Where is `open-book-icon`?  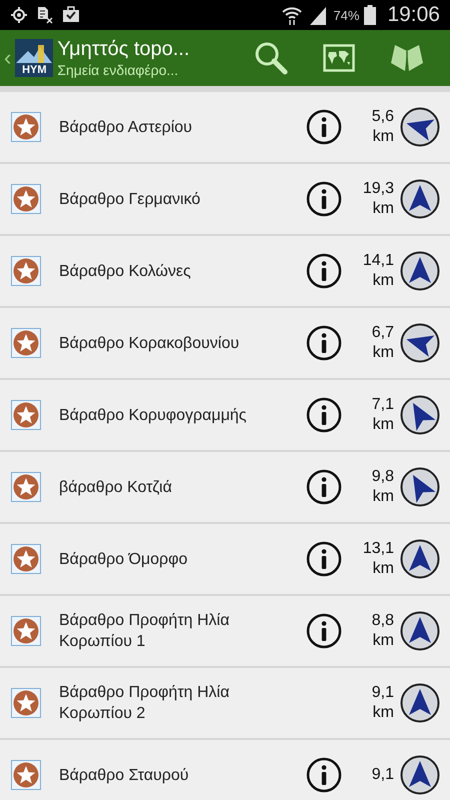
open-book-icon is located at coordinates (407, 58).